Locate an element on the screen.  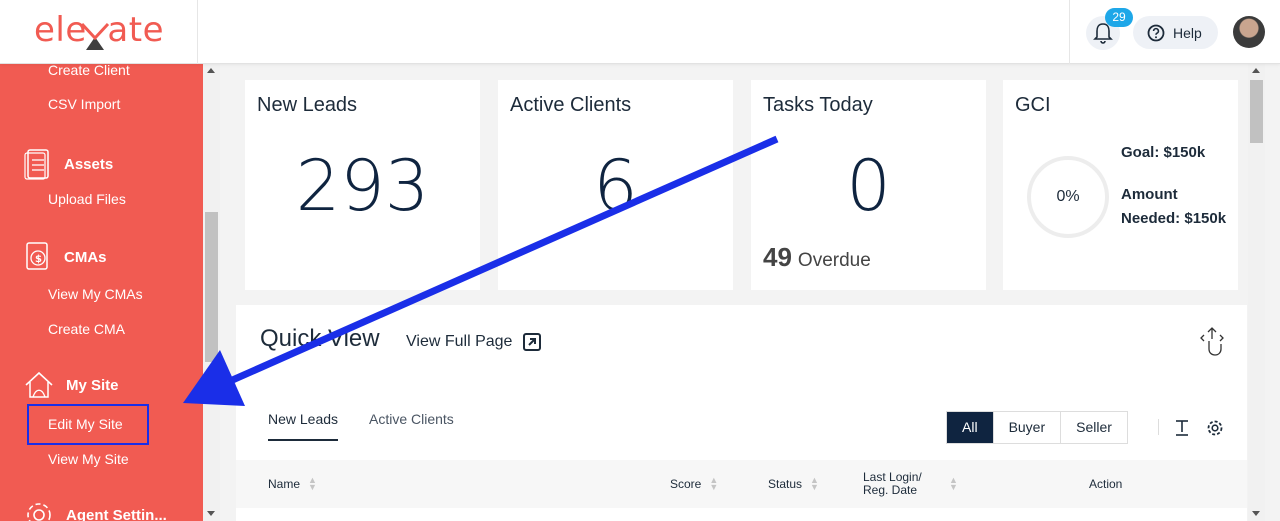
sidebar-item-view-my-site: View My Site is located at coordinates (88, 459).